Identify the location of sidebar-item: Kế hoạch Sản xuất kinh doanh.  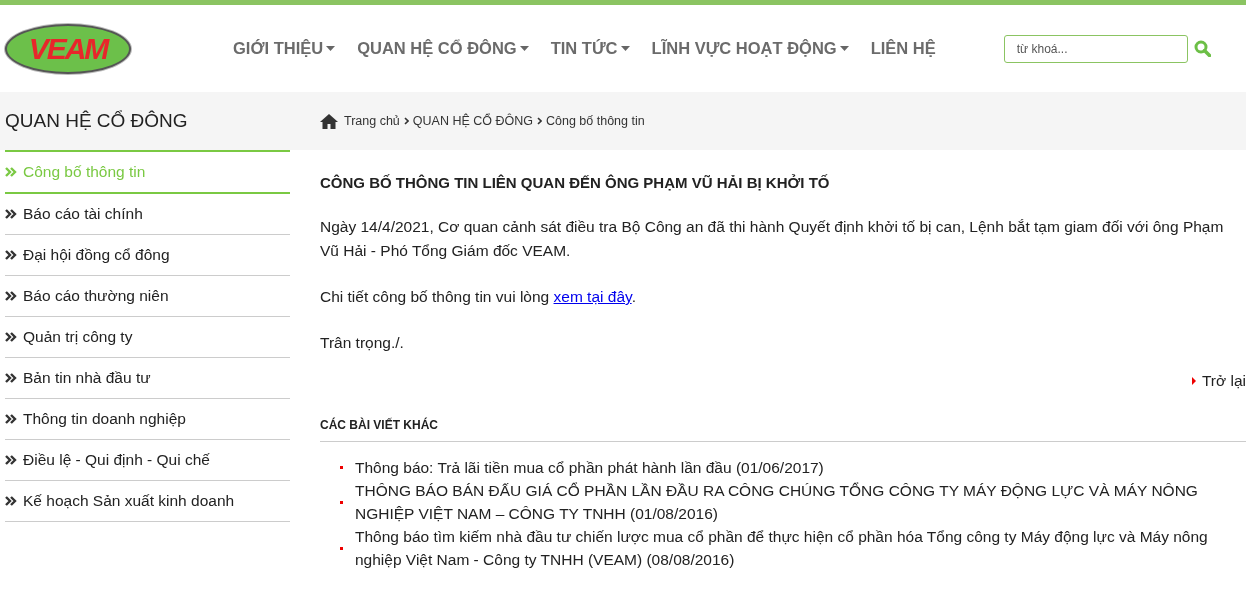
(147, 501).